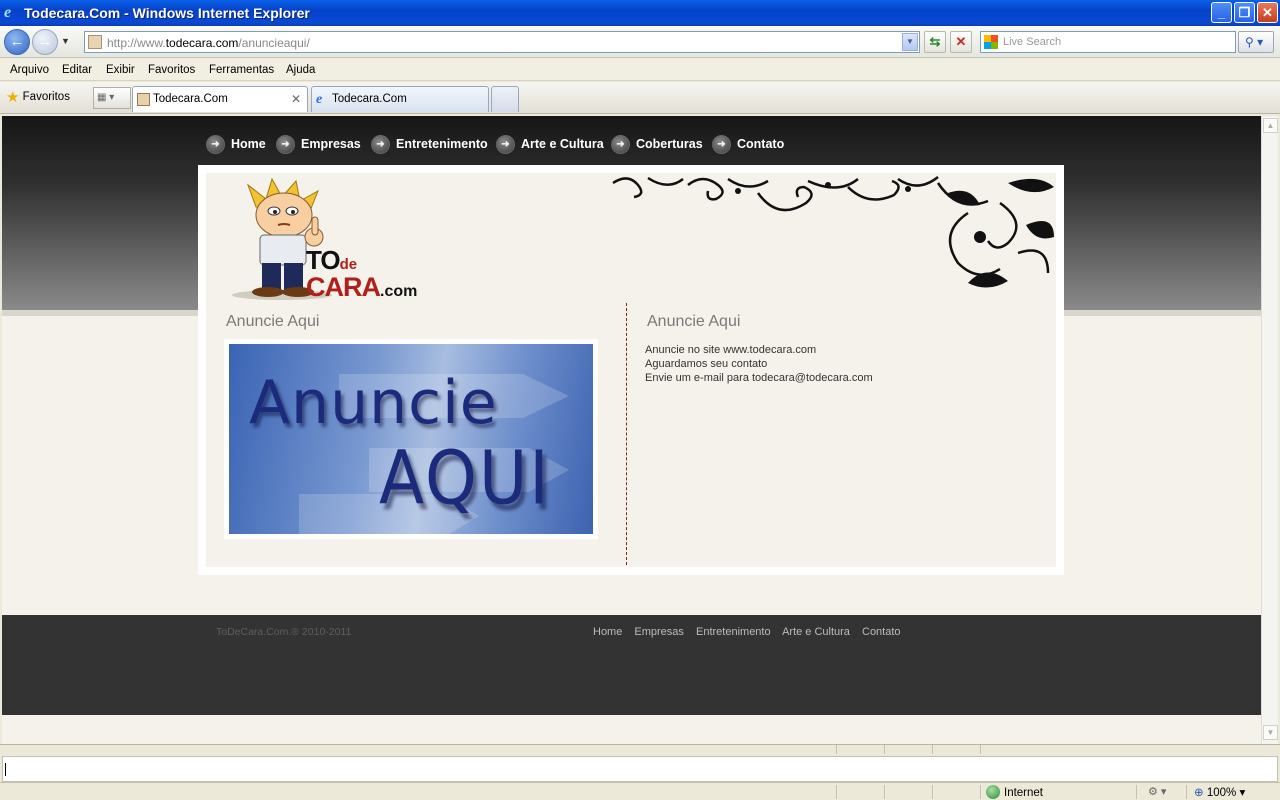 The height and width of the screenshot is (800, 1280). What do you see at coordinates (607, 632) in the screenshot?
I see `footer-link-home: Home` at bounding box center [607, 632].